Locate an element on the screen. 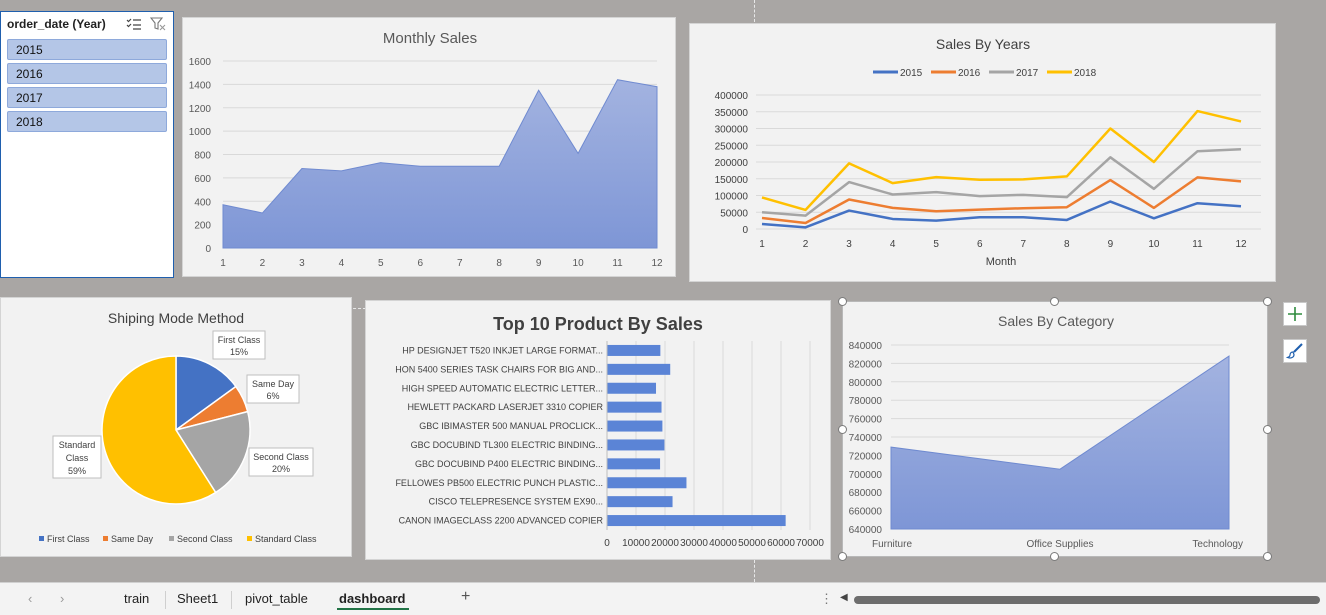  year-slicer: order_date (Year) 2015 2016 2017 2018 is located at coordinates (87, 144).